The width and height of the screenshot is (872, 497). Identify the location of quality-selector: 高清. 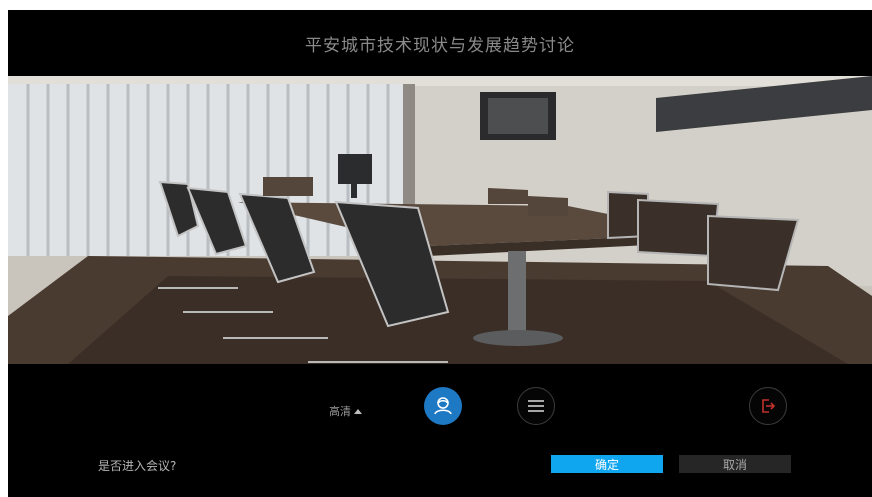
(345, 411).